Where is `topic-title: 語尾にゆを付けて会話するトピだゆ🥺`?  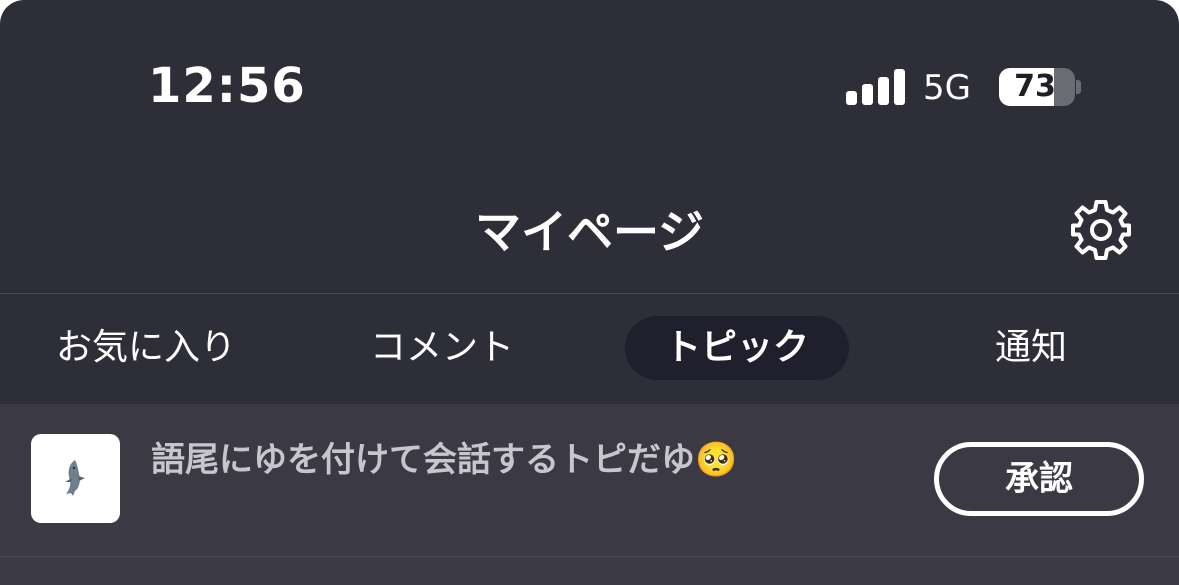 topic-title: 語尾にゆを付けて会話するトピだゆ🥺 is located at coordinates (444, 456).